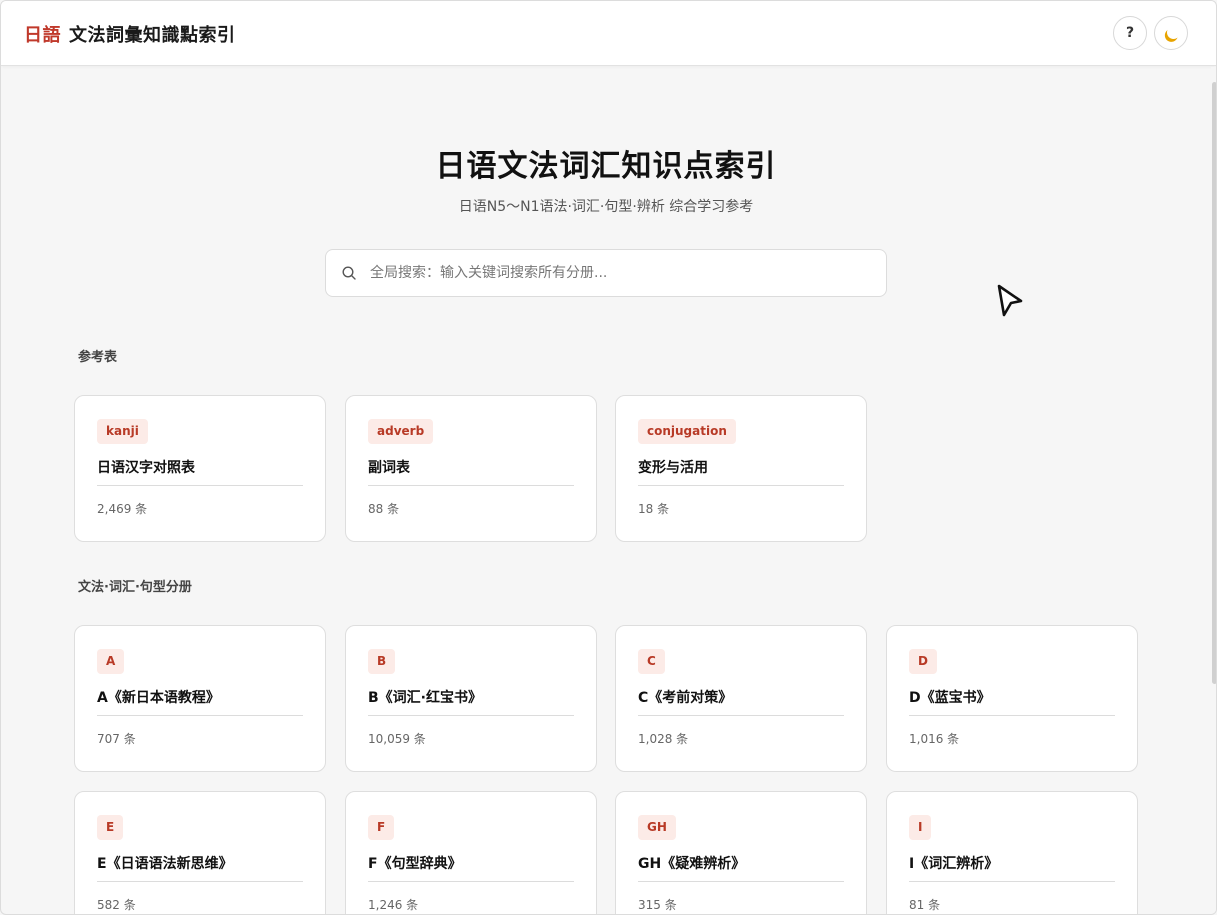 This screenshot has height=915, width=1217. What do you see at coordinates (471, 468) in the screenshot?
I see `card-adverb: adverb 副词表 88 条` at bounding box center [471, 468].